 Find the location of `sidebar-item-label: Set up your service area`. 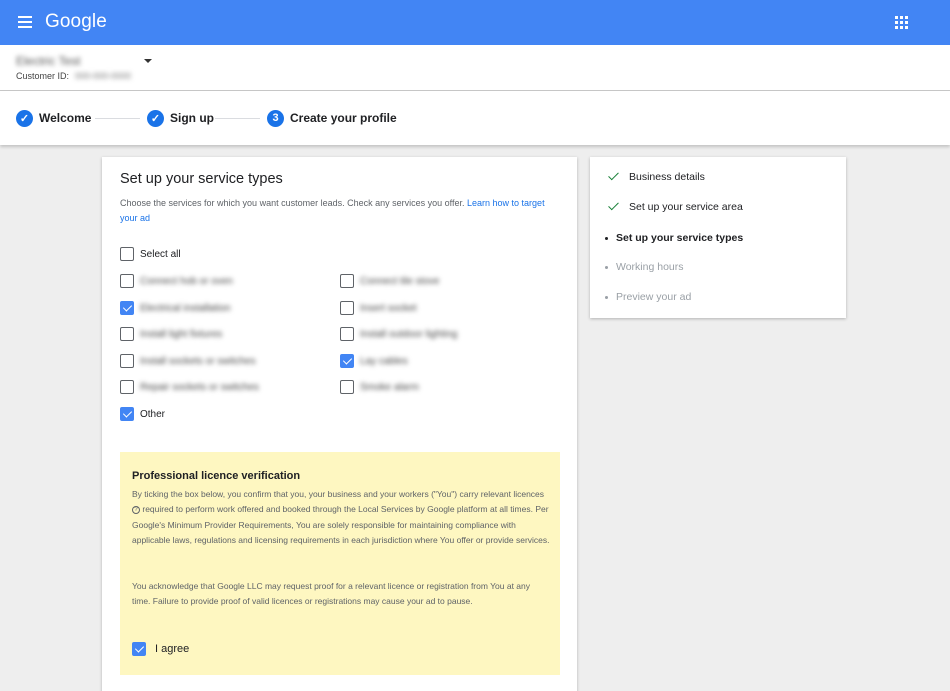

sidebar-item-label: Set up your service area is located at coordinates (686, 207).